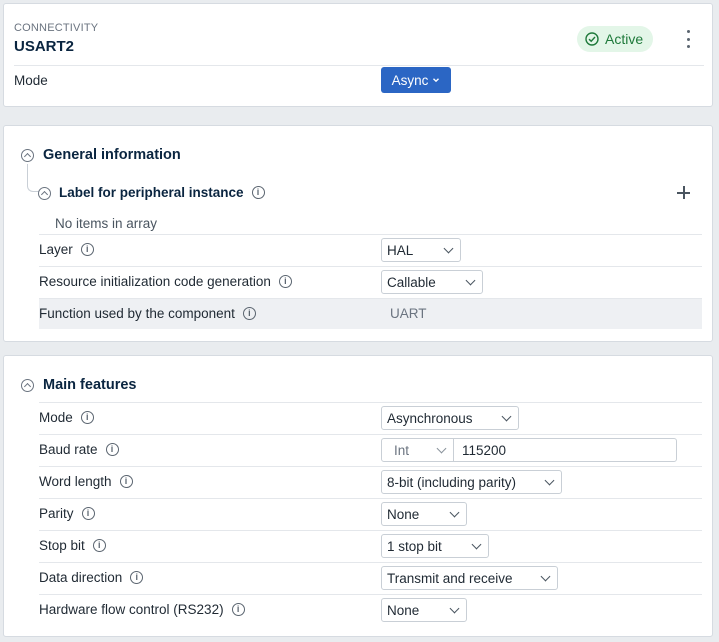 The width and height of the screenshot is (719, 642). What do you see at coordinates (403, 610) in the screenshot?
I see `flow-control-value: None` at bounding box center [403, 610].